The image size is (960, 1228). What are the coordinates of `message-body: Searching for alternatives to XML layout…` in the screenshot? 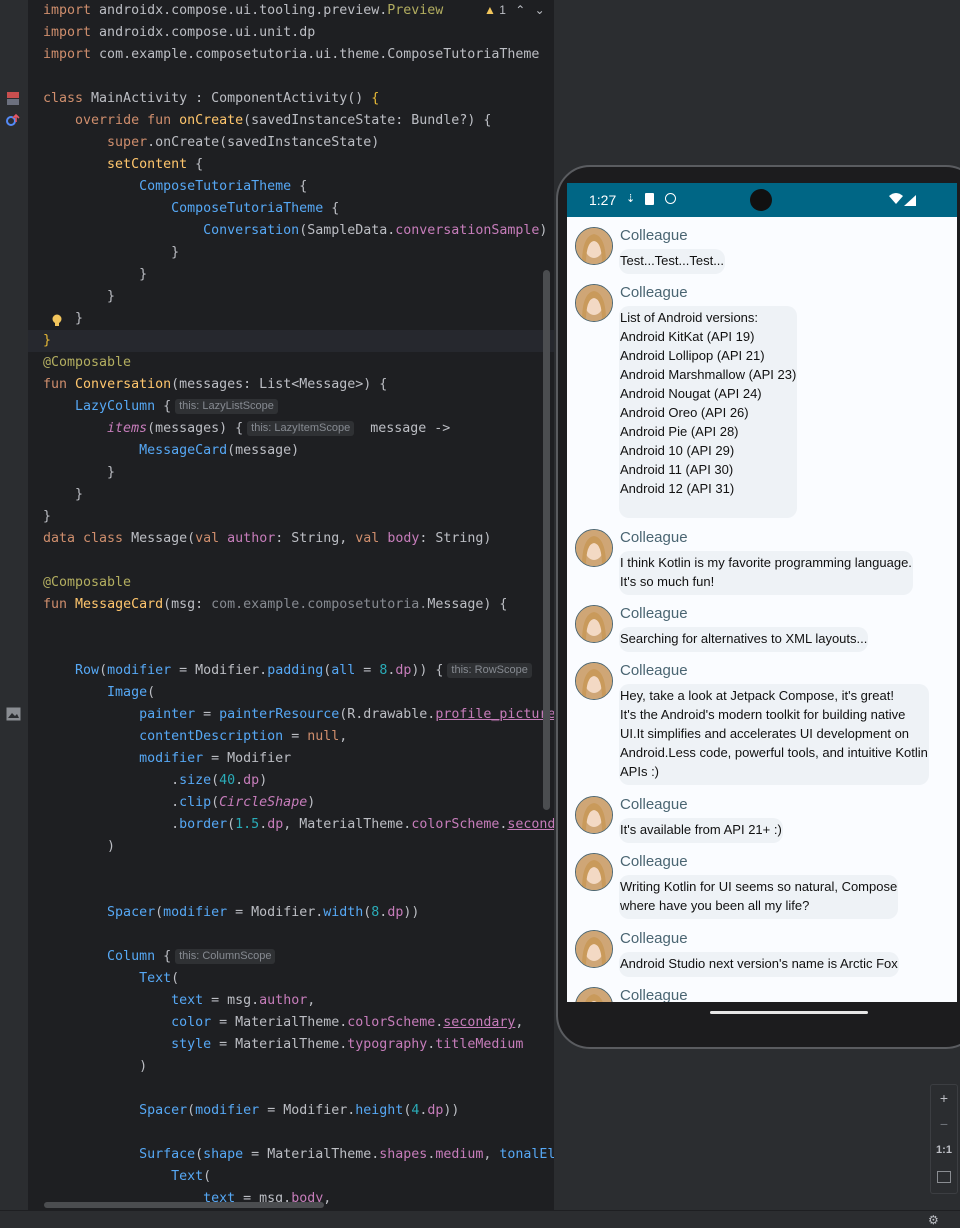 It's located at (744, 639).